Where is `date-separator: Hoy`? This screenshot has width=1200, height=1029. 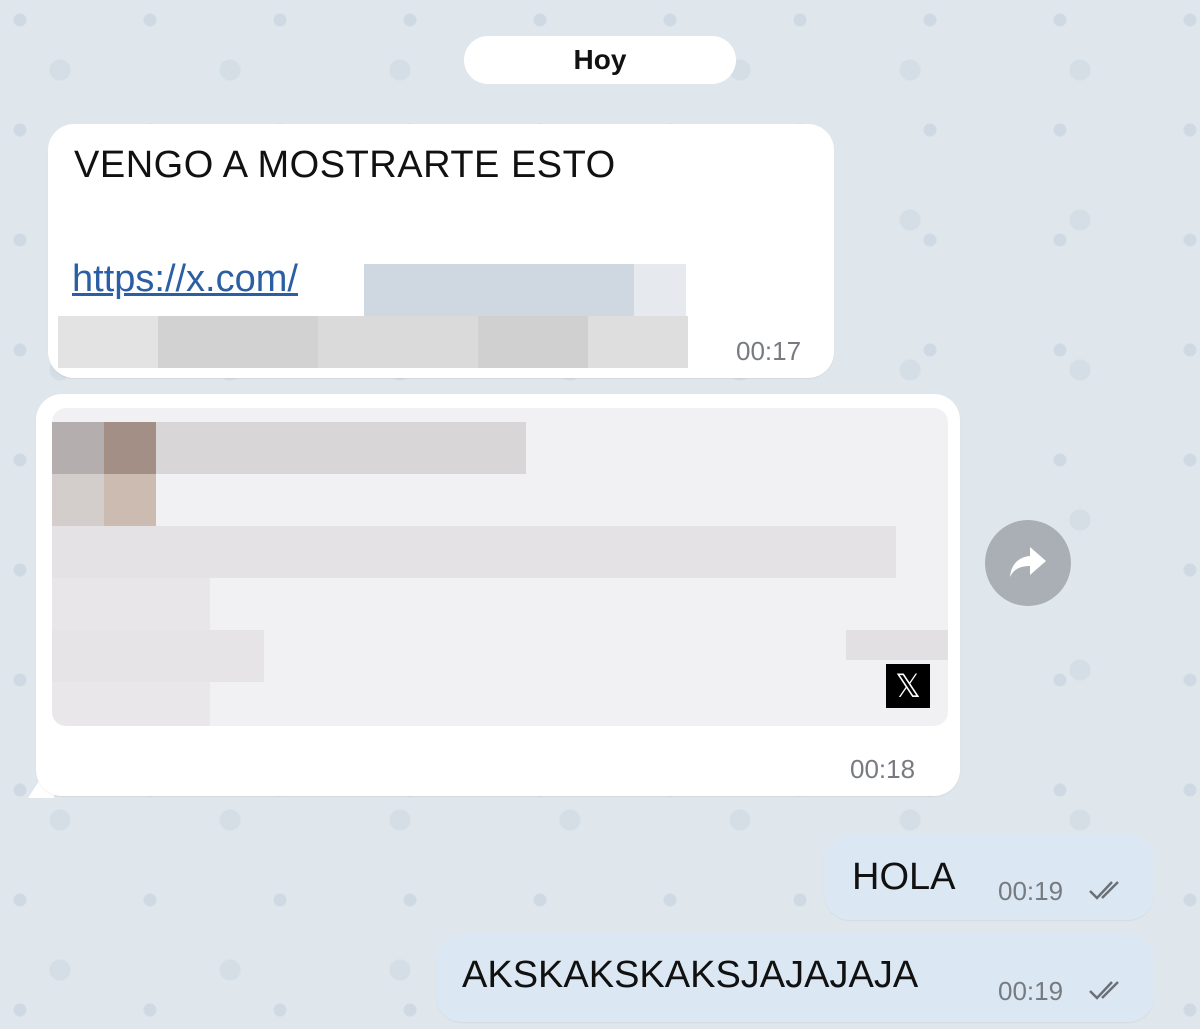
date-separator: Hoy is located at coordinates (600, 60).